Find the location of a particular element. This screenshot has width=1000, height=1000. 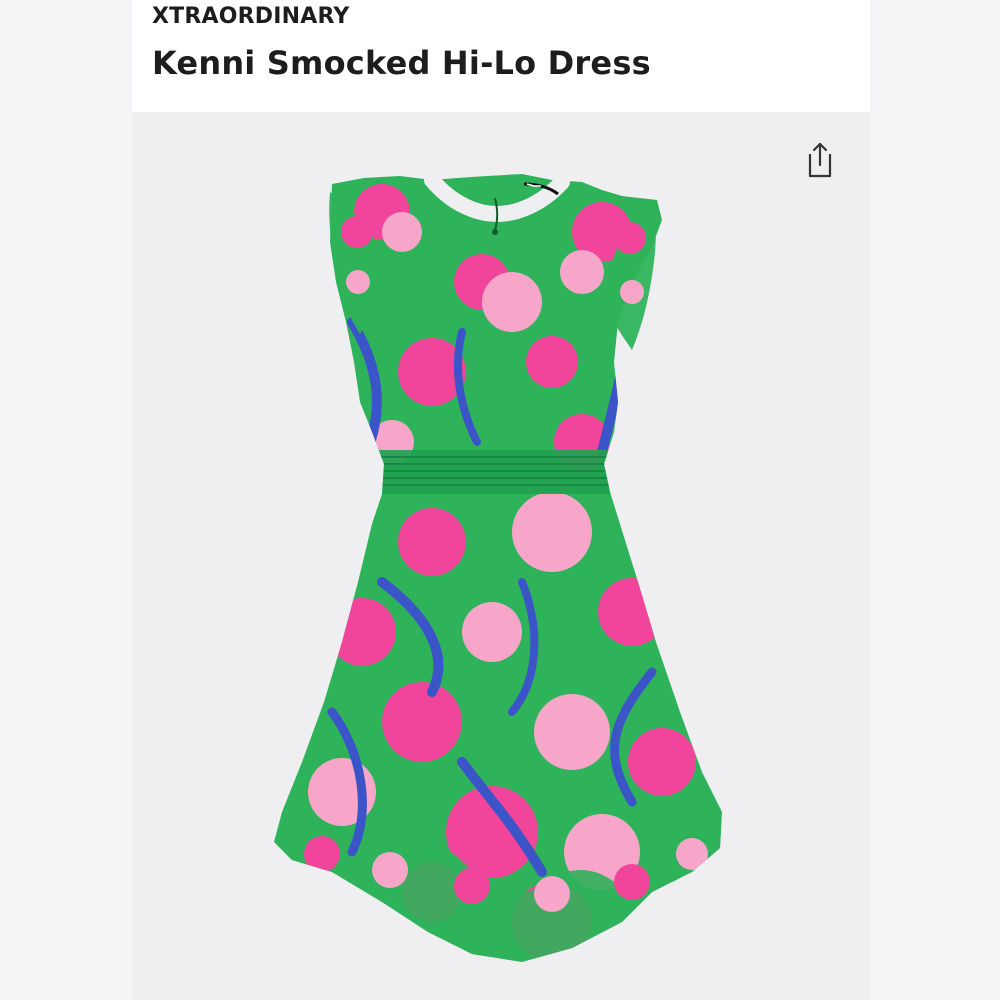

product-header: XTRAORDINARY Kenni Smocked Hi-Lo Dress is located at coordinates (501, 56).